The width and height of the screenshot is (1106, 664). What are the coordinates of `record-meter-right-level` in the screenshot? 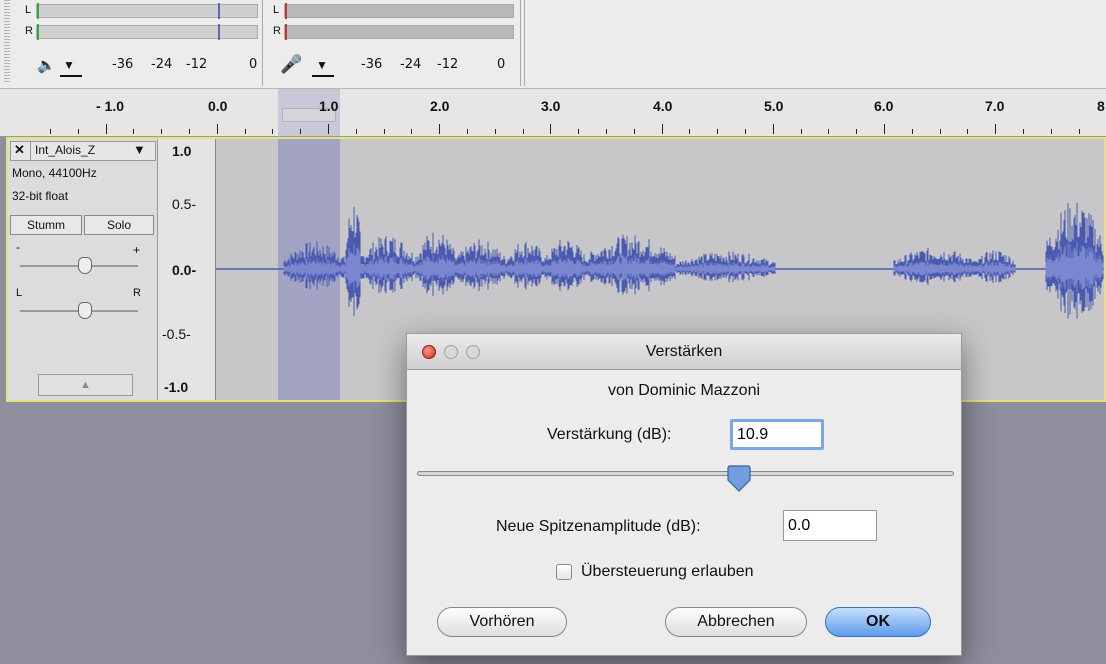 It's located at (286, 32).